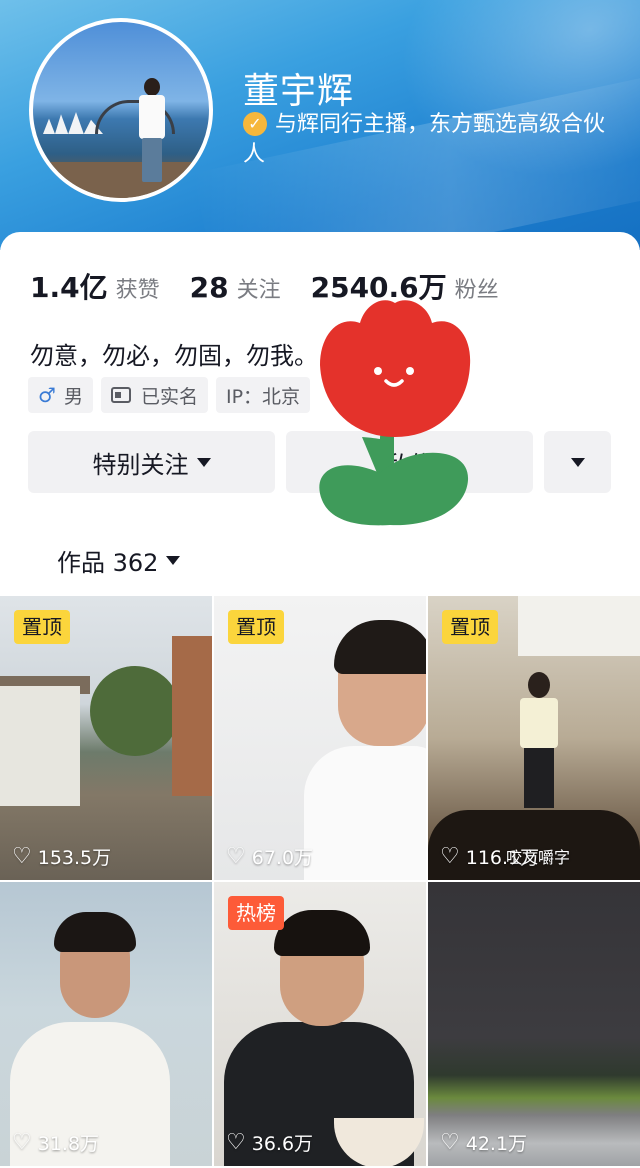 Image resolution: width=640 pixels, height=1168 pixels. I want to click on likes-label: 获赞, so click(138, 288).